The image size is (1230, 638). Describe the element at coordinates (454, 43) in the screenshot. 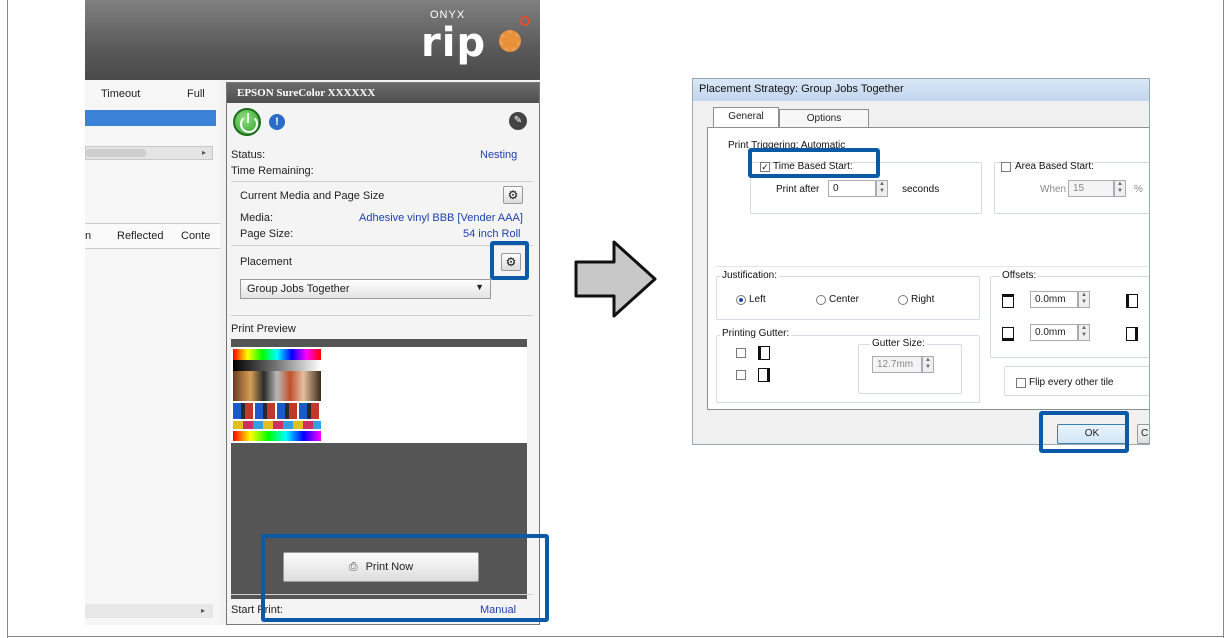

I see `logo-product: rip` at that location.